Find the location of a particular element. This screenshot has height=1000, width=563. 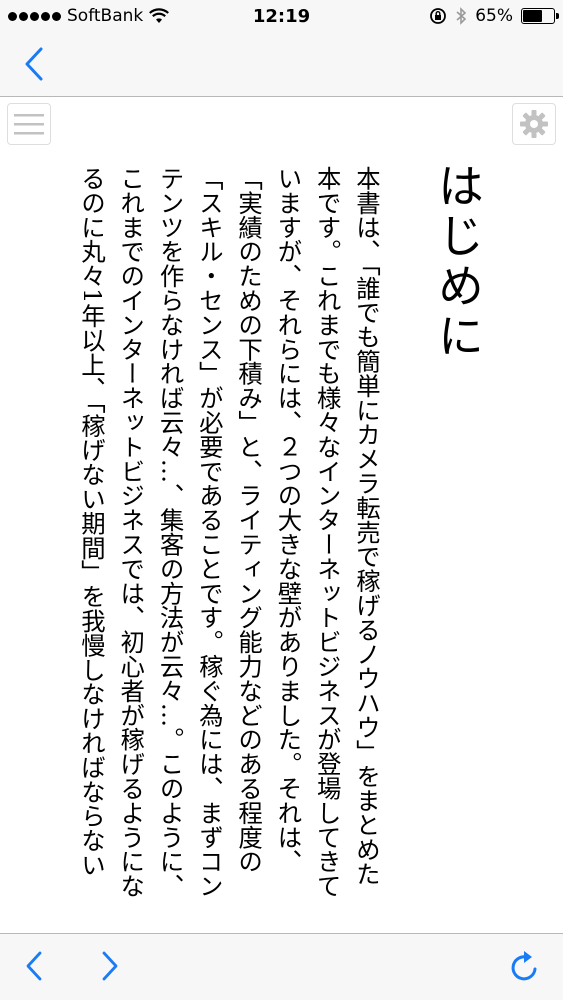

status-right-group: 65% is located at coordinates (494, 16).